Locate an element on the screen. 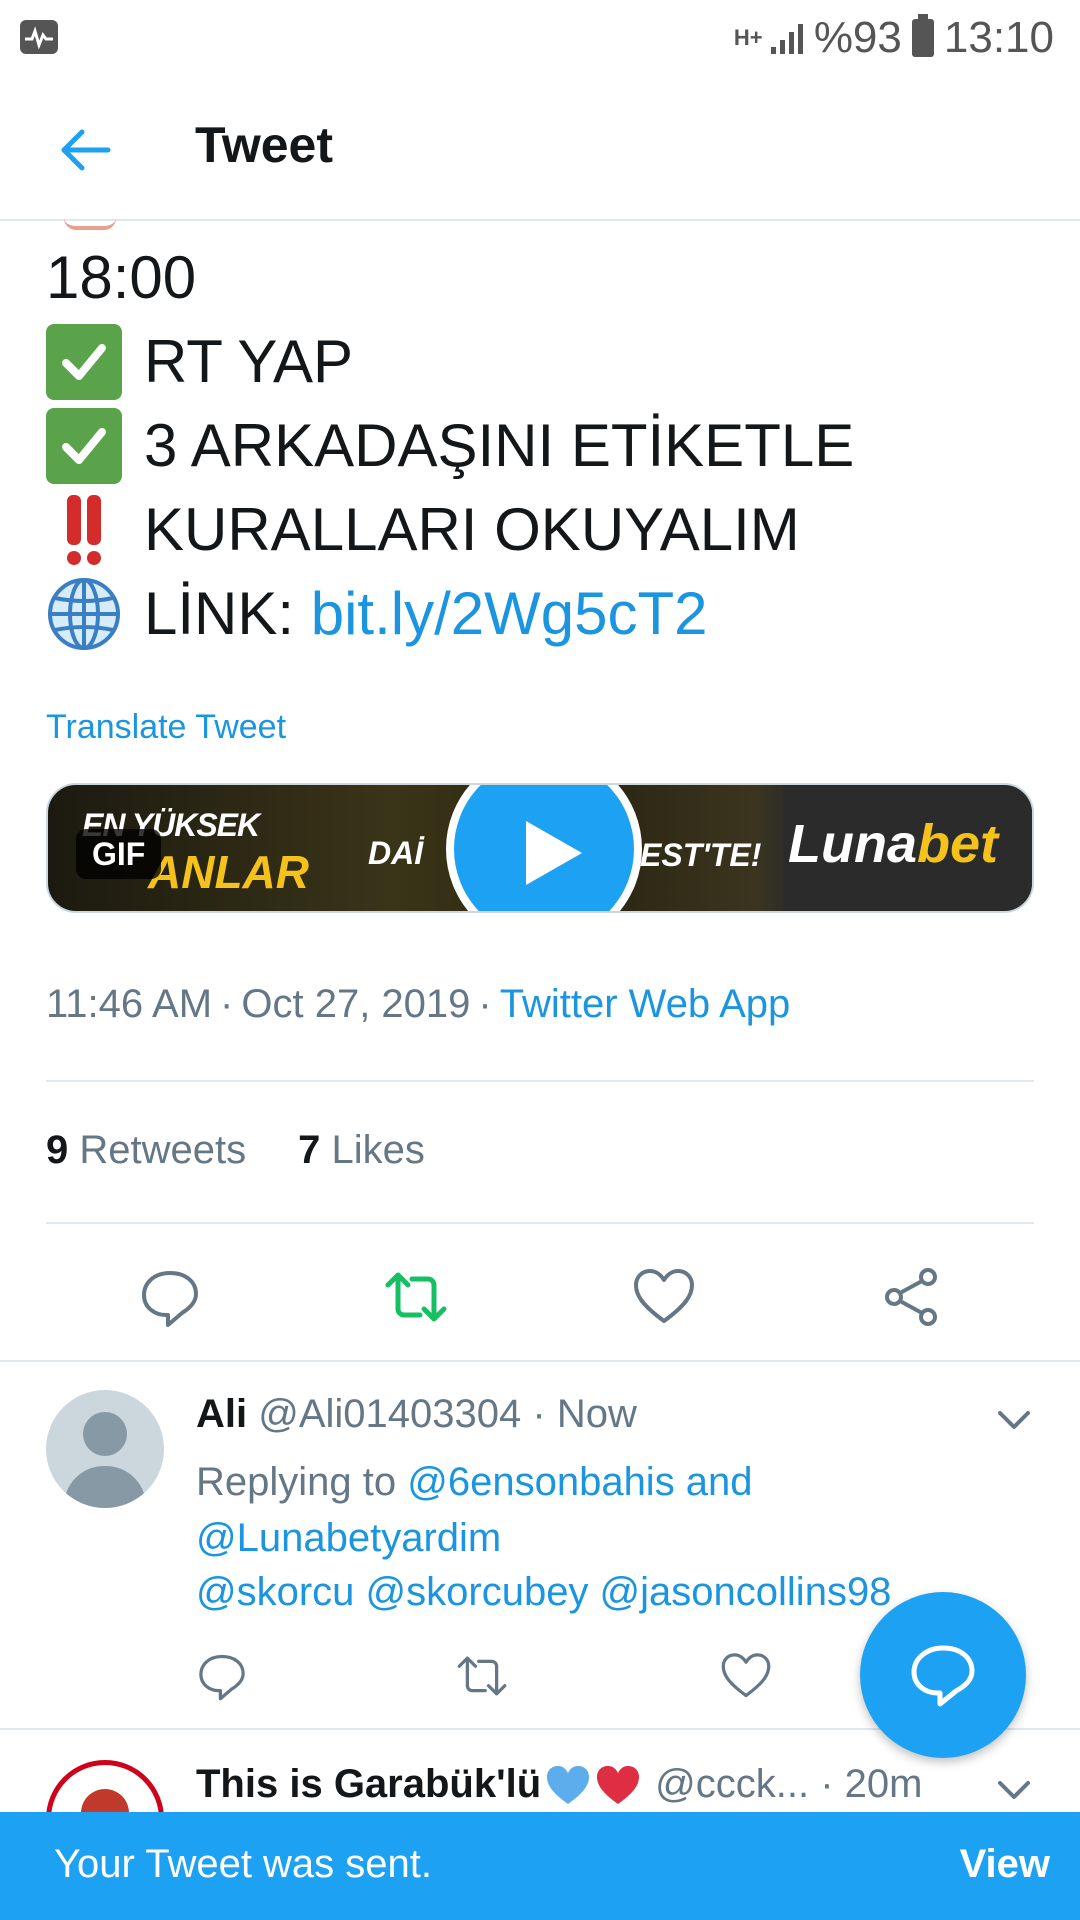 This screenshot has width=1080, height=1920. replying-to-handles: @Lunabetyardim is located at coordinates (348, 1538).